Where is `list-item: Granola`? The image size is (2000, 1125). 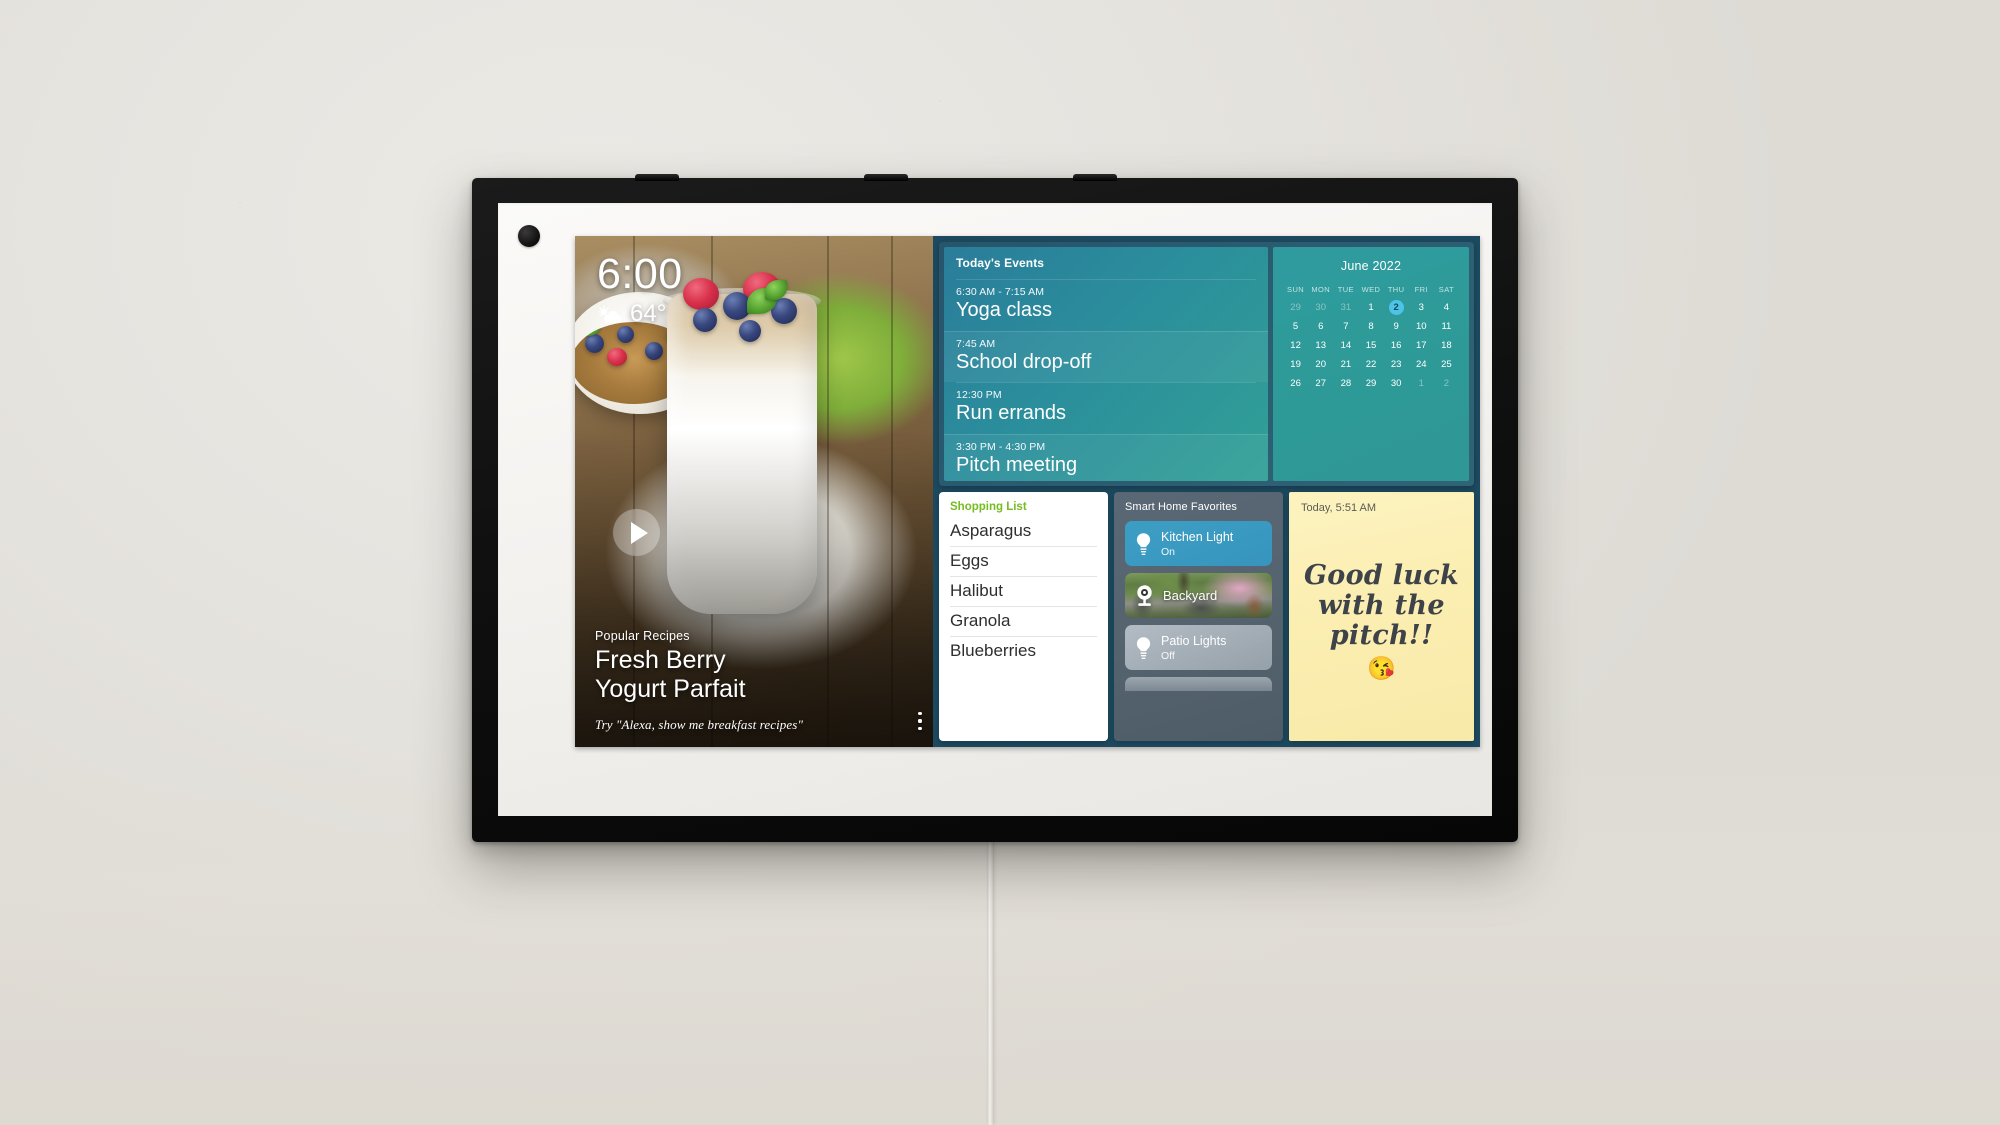
list-item: Granola is located at coordinates (1023, 622).